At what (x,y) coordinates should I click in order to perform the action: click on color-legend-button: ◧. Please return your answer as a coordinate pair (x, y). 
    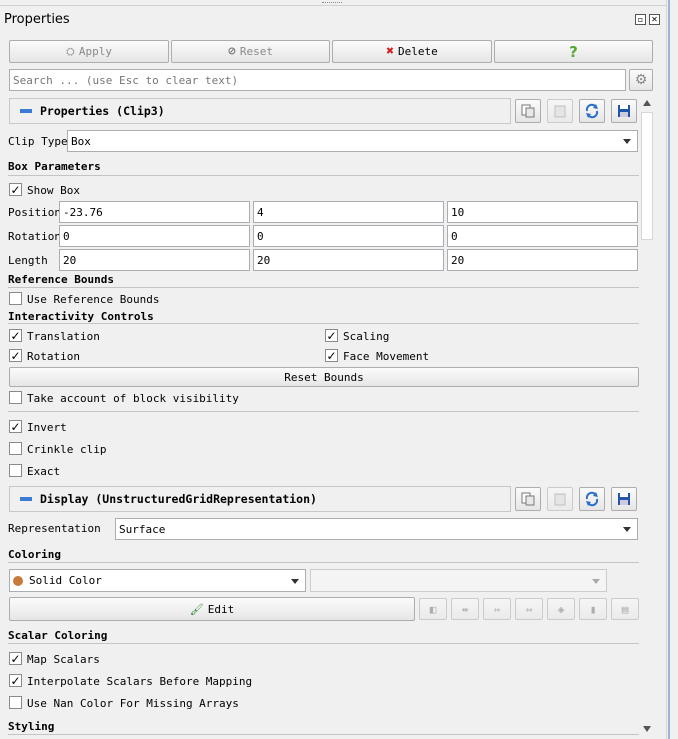
    Looking at the image, I should click on (433, 609).